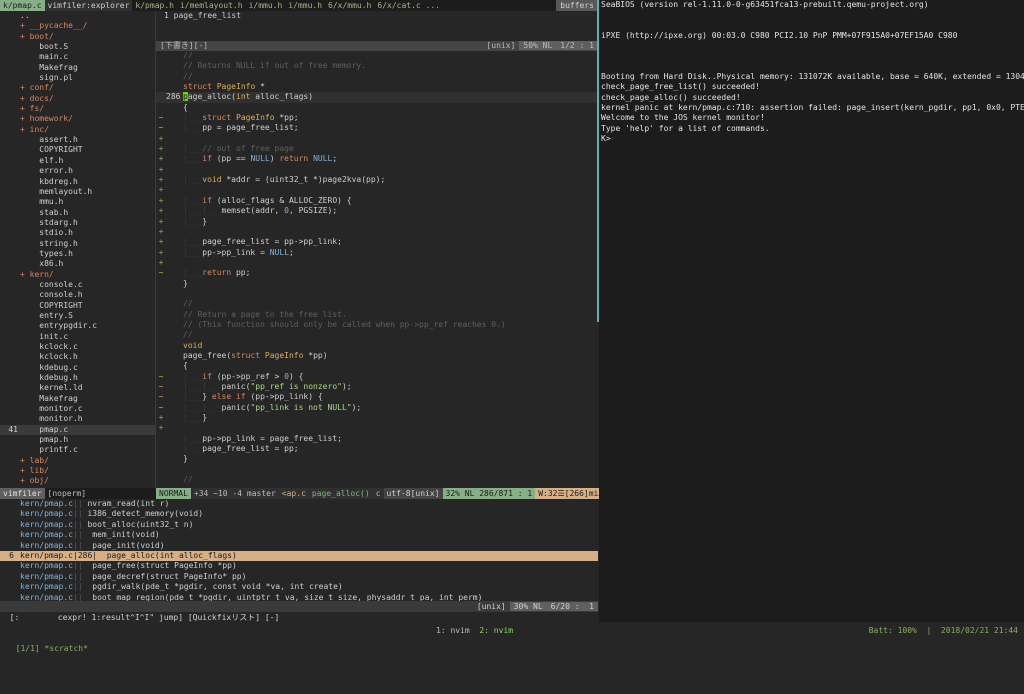 Image resolution: width=1024 pixels, height=694 pixels. What do you see at coordinates (77, 233) in the screenshot?
I see `explorer-file: stdio.h` at bounding box center [77, 233].